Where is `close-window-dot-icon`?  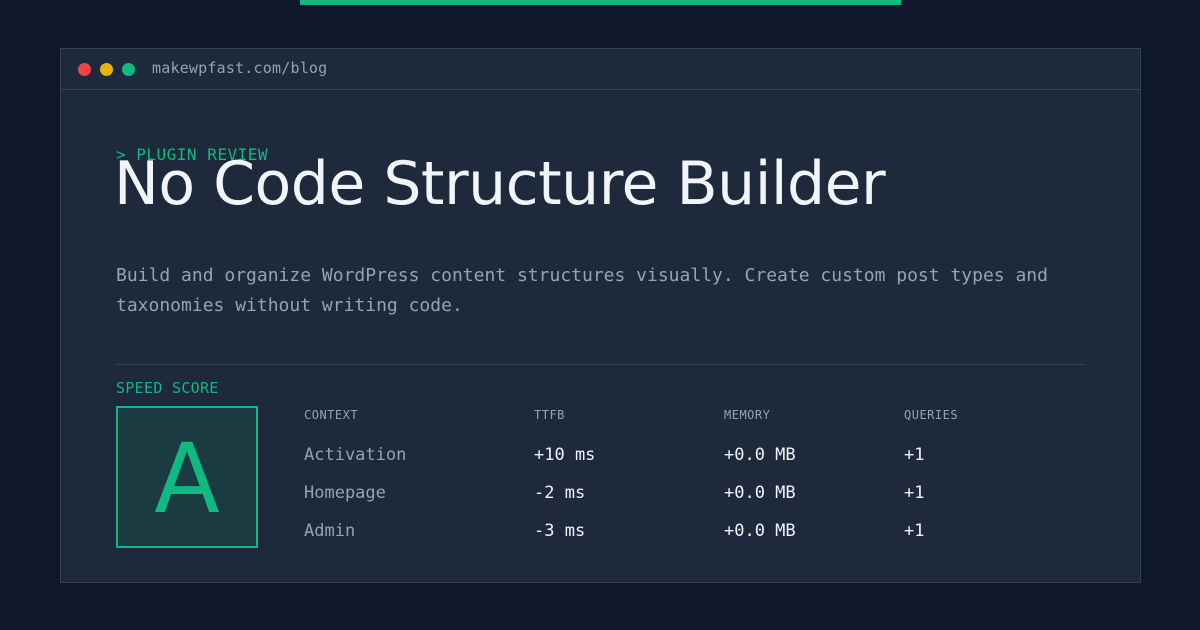
close-window-dot-icon is located at coordinates (84, 69).